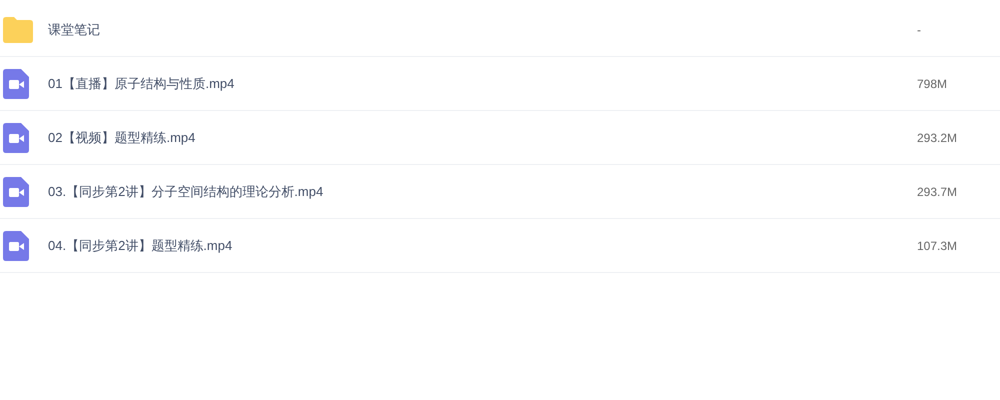 Image resolution: width=1000 pixels, height=400 pixels. I want to click on file-row: 课堂笔记 -, so click(500, 30).